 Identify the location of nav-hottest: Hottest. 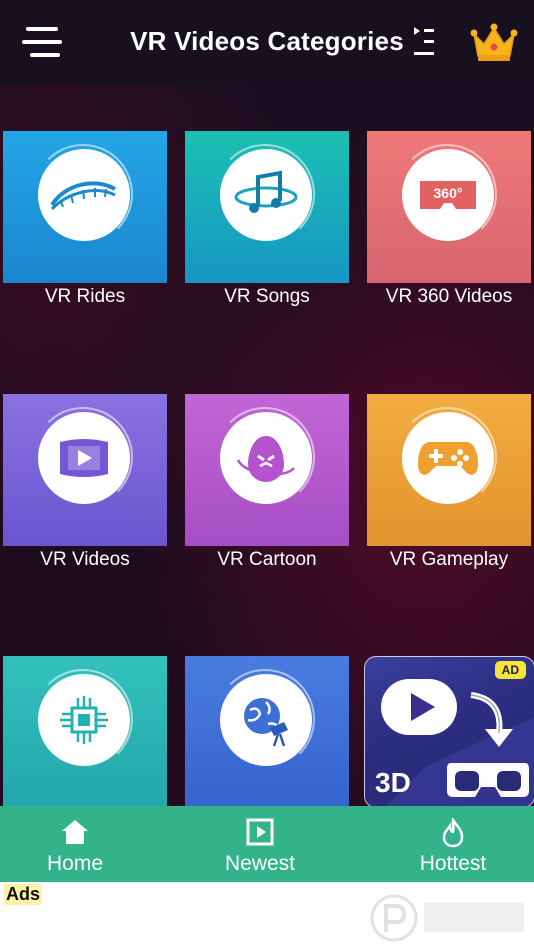
(453, 844).